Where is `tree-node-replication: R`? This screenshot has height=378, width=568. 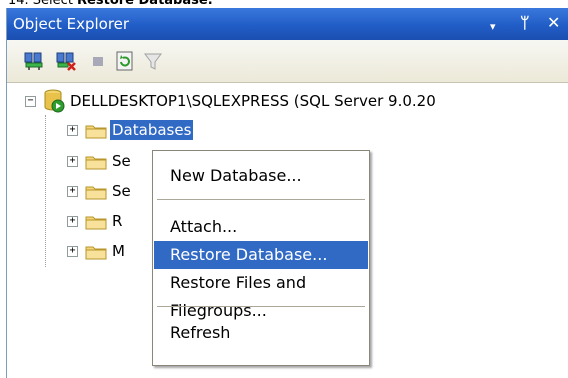 tree-node-replication: R is located at coordinates (117, 221).